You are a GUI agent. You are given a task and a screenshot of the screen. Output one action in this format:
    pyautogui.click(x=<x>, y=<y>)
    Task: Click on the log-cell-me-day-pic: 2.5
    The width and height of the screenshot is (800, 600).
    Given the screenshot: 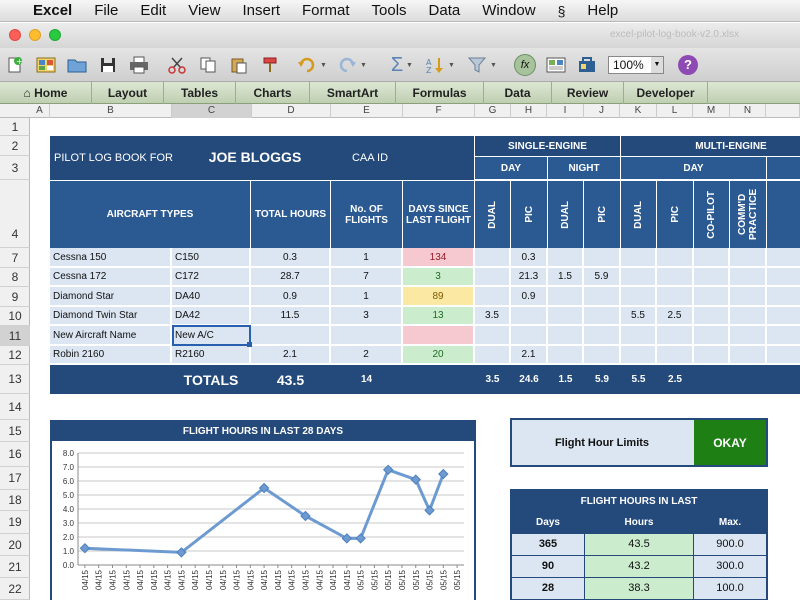 What is the action you would take?
    pyautogui.click(x=675, y=316)
    